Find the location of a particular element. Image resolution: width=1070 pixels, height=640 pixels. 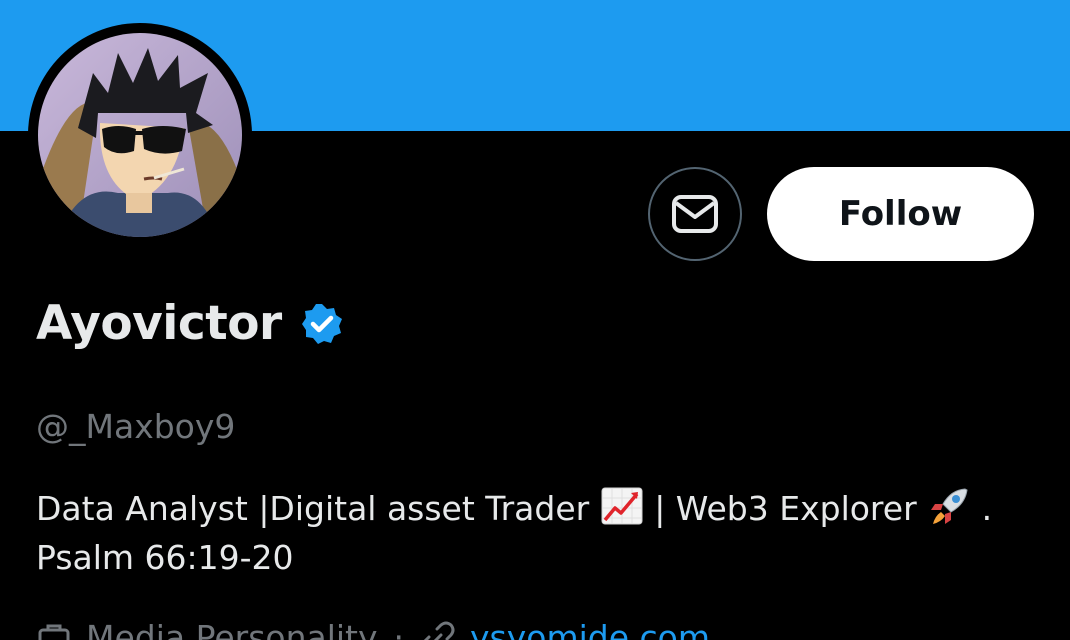

bio-text-b: | Web3 Explorer is located at coordinates (785, 508).